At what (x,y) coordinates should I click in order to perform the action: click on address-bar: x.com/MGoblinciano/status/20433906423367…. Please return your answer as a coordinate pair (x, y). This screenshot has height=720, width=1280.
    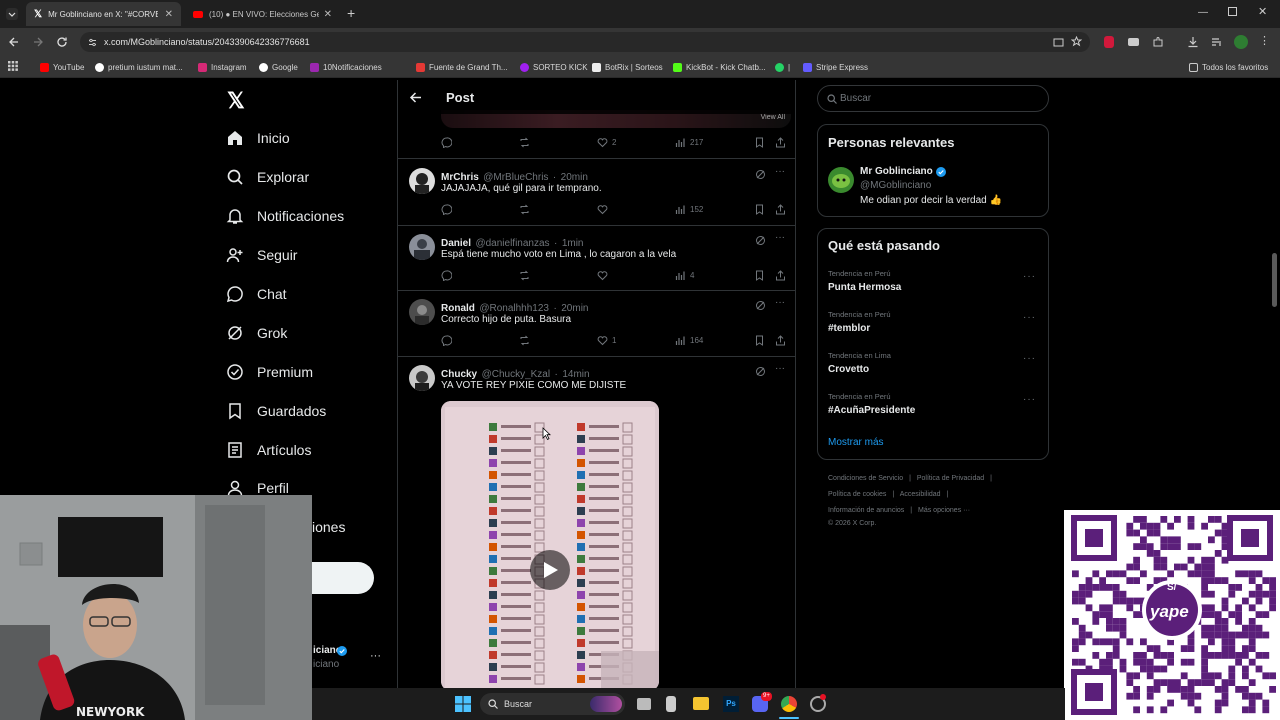
    Looking at the image, I should click on (585, 42).